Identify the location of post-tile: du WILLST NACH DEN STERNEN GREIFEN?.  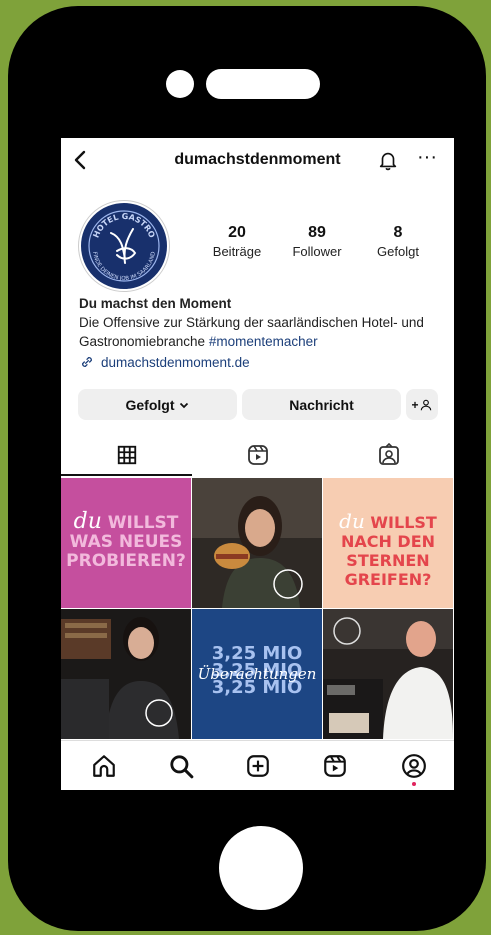
(388, 543).